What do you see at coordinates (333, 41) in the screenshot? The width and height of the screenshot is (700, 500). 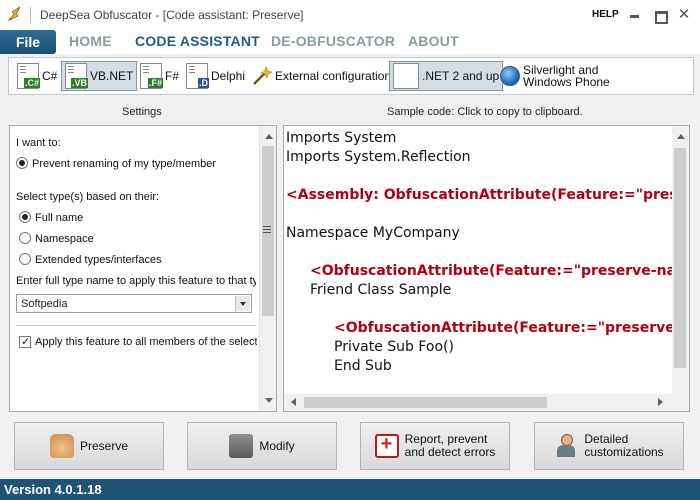 I see `menu-de-obfuscator: DE-OBFUSCATOR` at bounding box center [333, 41].